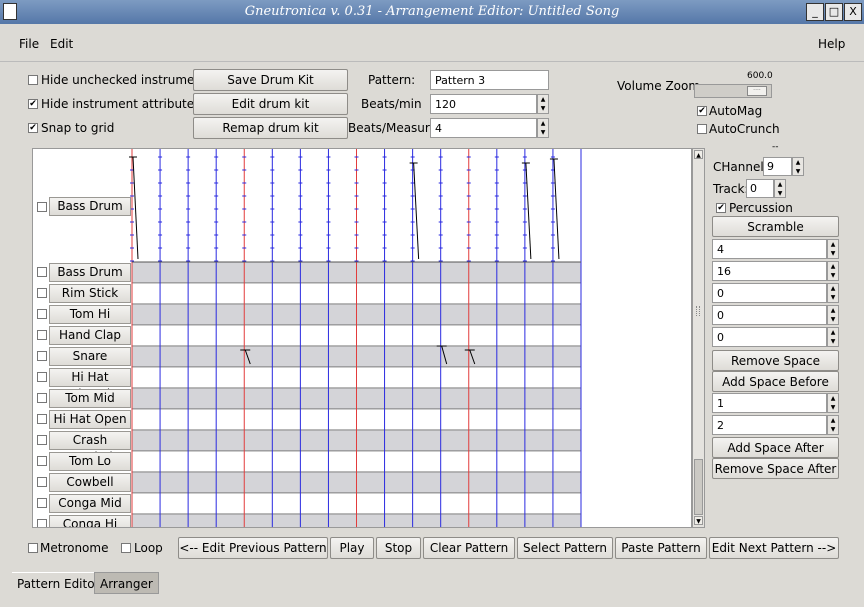 The height and width of the screenshot is (607, 864). I want to click on percussion-checkbox: ✔, so click(721, 208).